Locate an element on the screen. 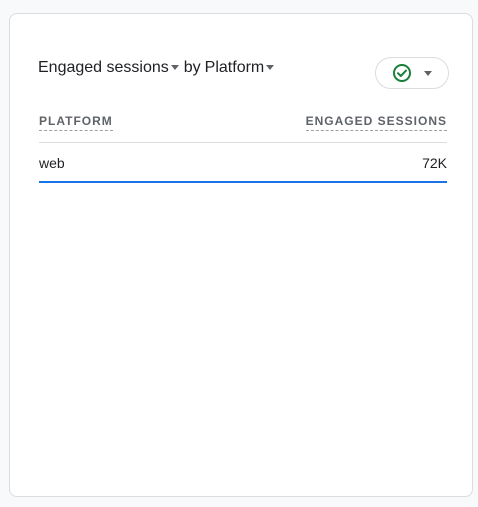  dimension-label: Platform is located at coordinates (234, 67).